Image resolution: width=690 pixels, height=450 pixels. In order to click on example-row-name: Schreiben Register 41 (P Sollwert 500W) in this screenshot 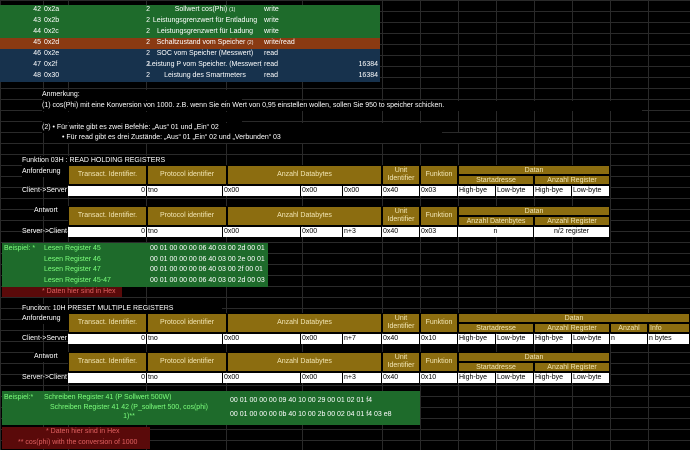, I will do `click(108, 397)`.